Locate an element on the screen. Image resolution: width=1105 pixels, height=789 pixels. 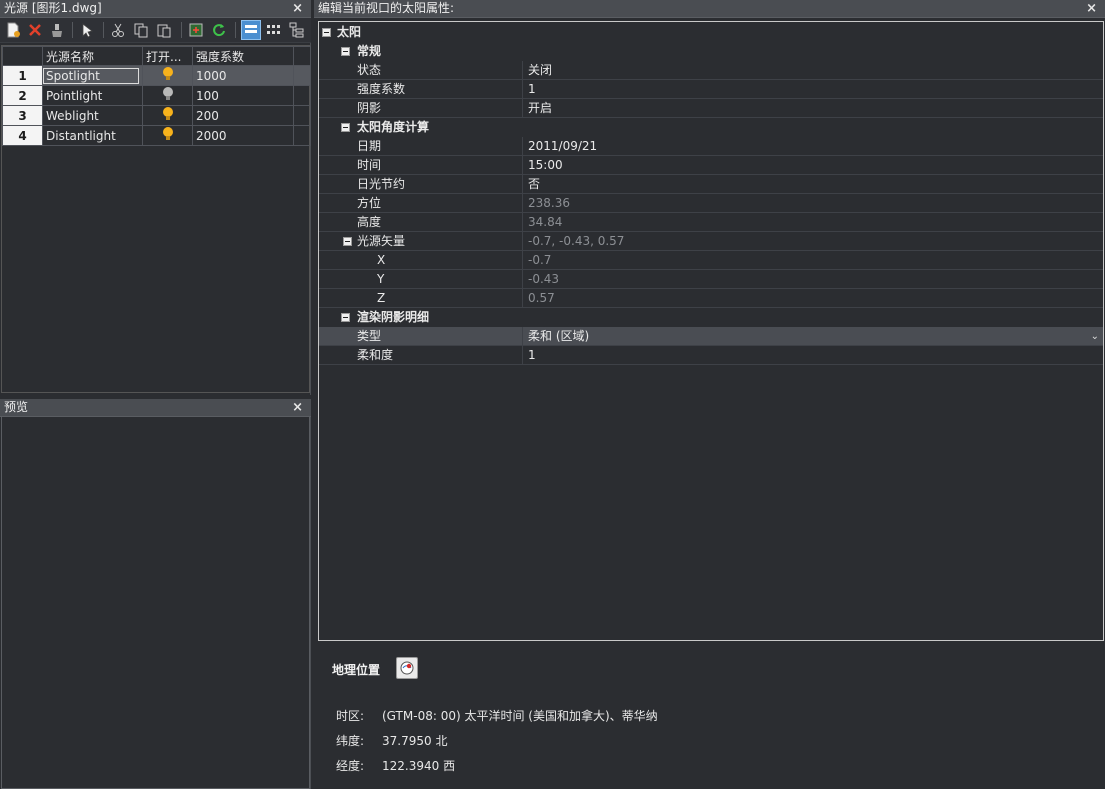
row-number: 2 is located at coordinates (22, 95).